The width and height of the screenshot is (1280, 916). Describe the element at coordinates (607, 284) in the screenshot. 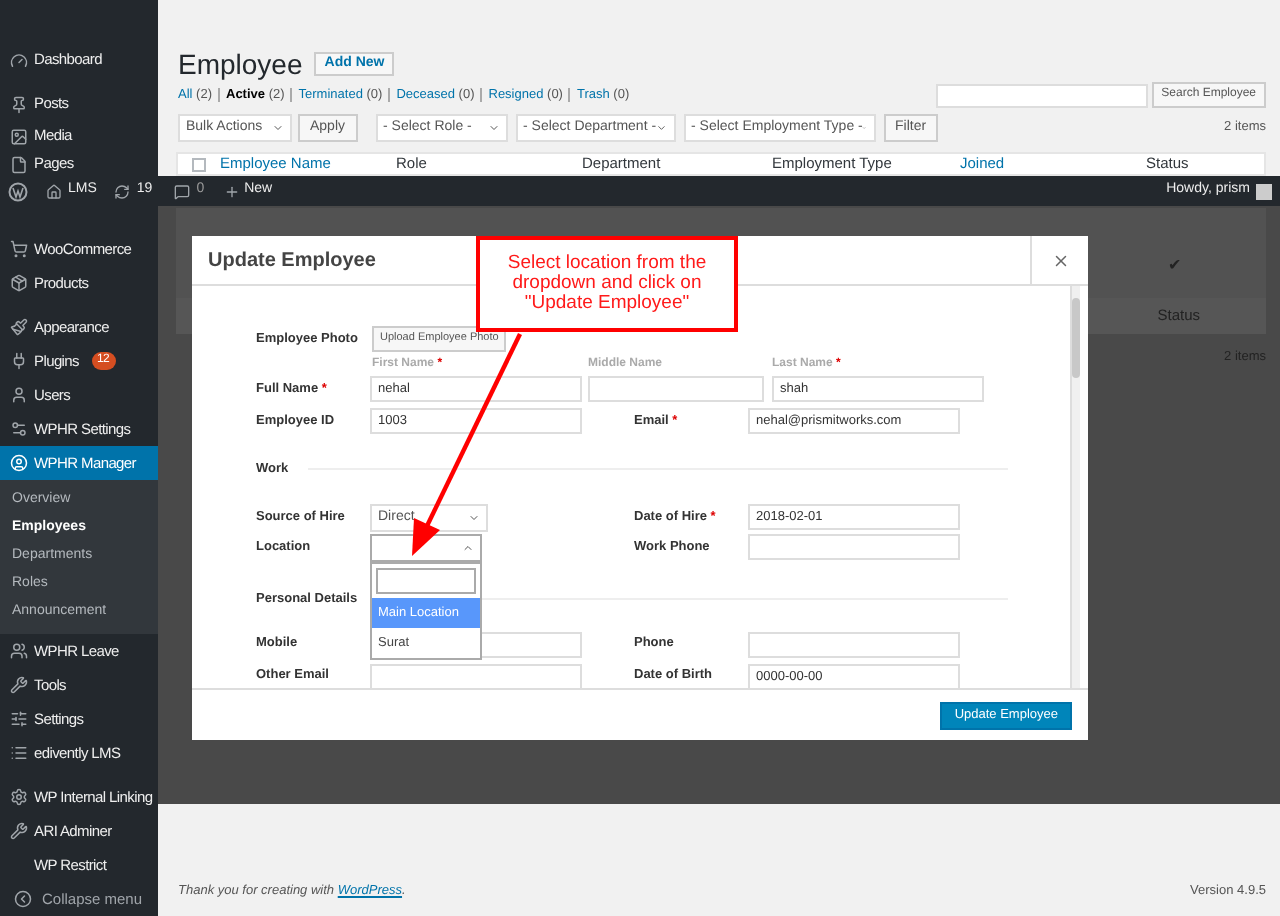

I see `annotation-callout: Select location from the dropdown and click on "Update Employee"` at that location.